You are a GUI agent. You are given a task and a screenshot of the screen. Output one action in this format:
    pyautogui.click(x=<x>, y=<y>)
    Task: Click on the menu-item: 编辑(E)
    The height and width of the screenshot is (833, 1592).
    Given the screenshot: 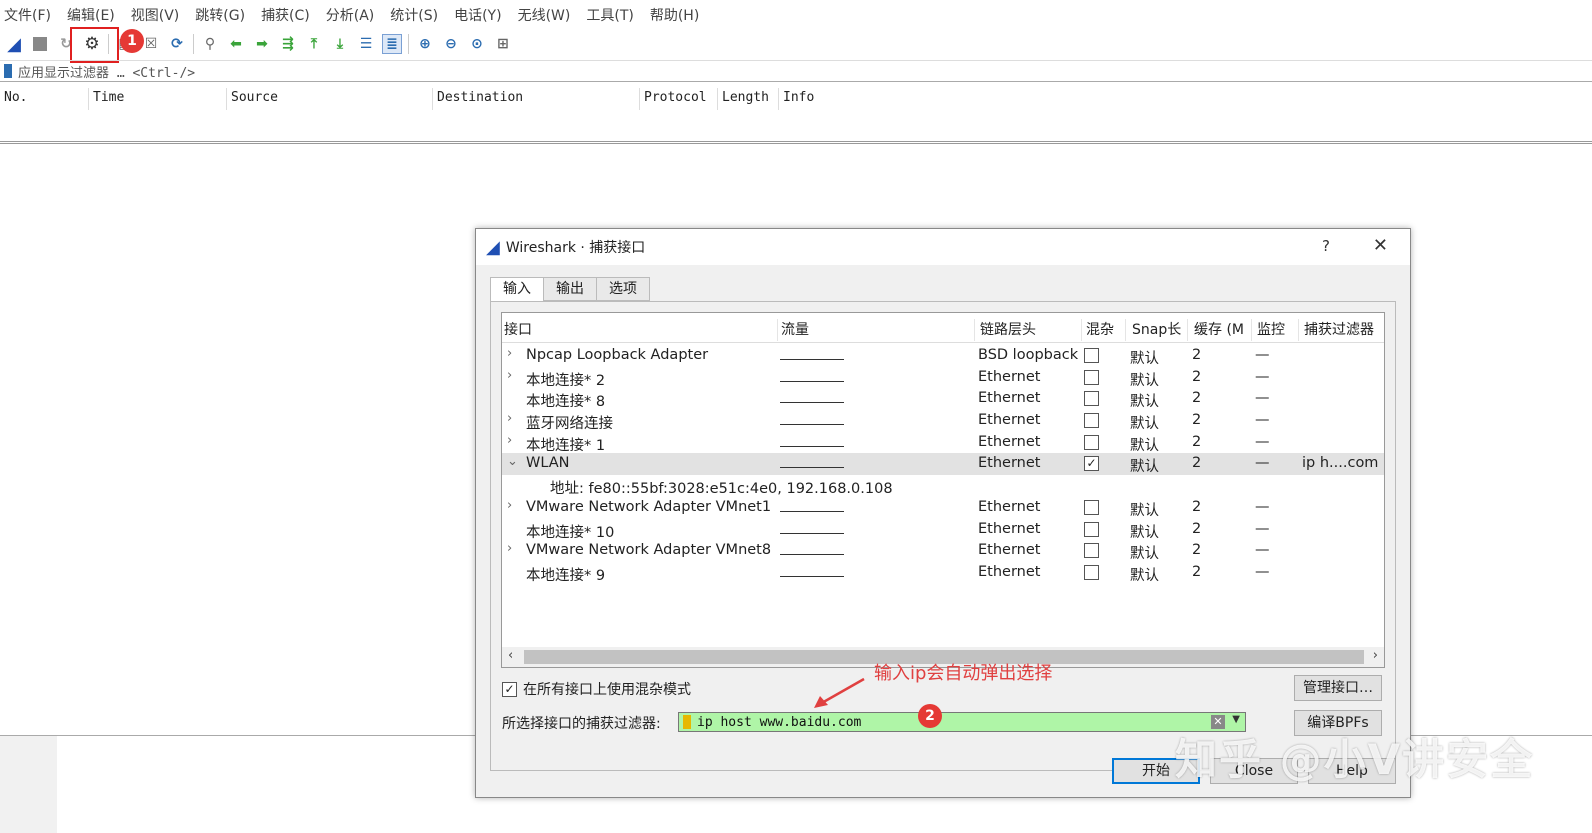 What is the action you would take?
    pyautogui.click(x=91, y=15)
    